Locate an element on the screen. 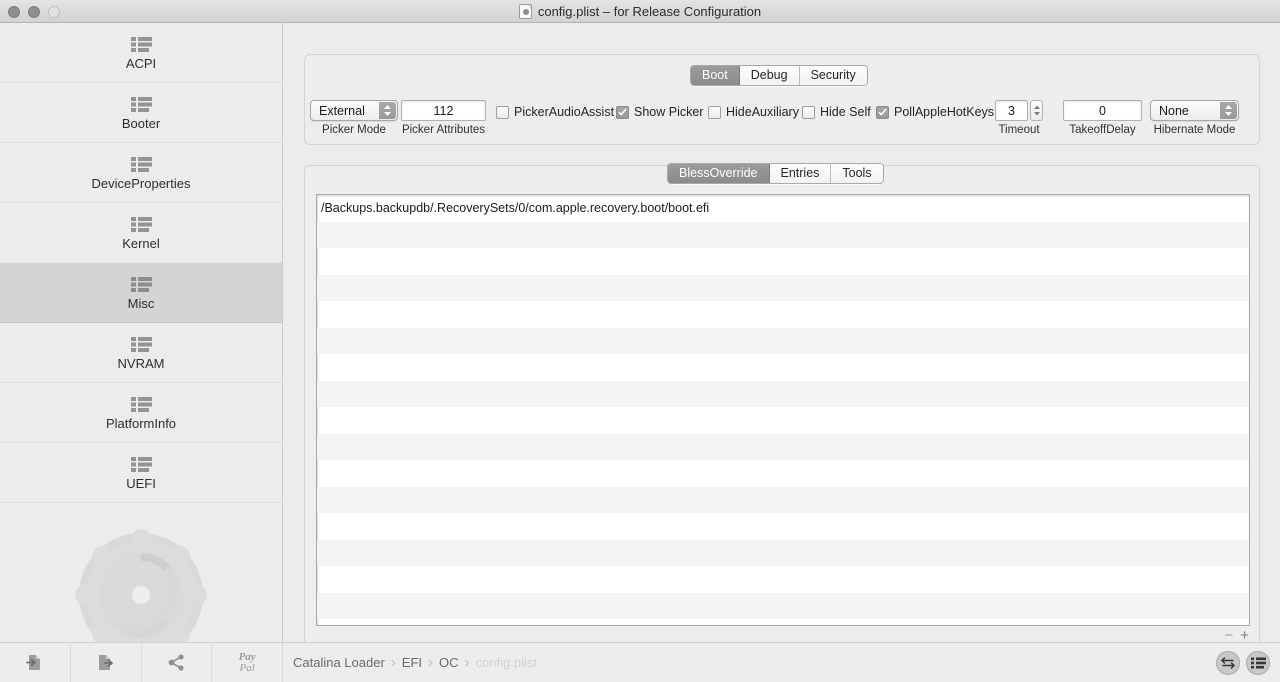 Image resolution: width=1280 pixels, height=682 pixels. stepper-arrows-icon is located at coordinates (1036, 110).